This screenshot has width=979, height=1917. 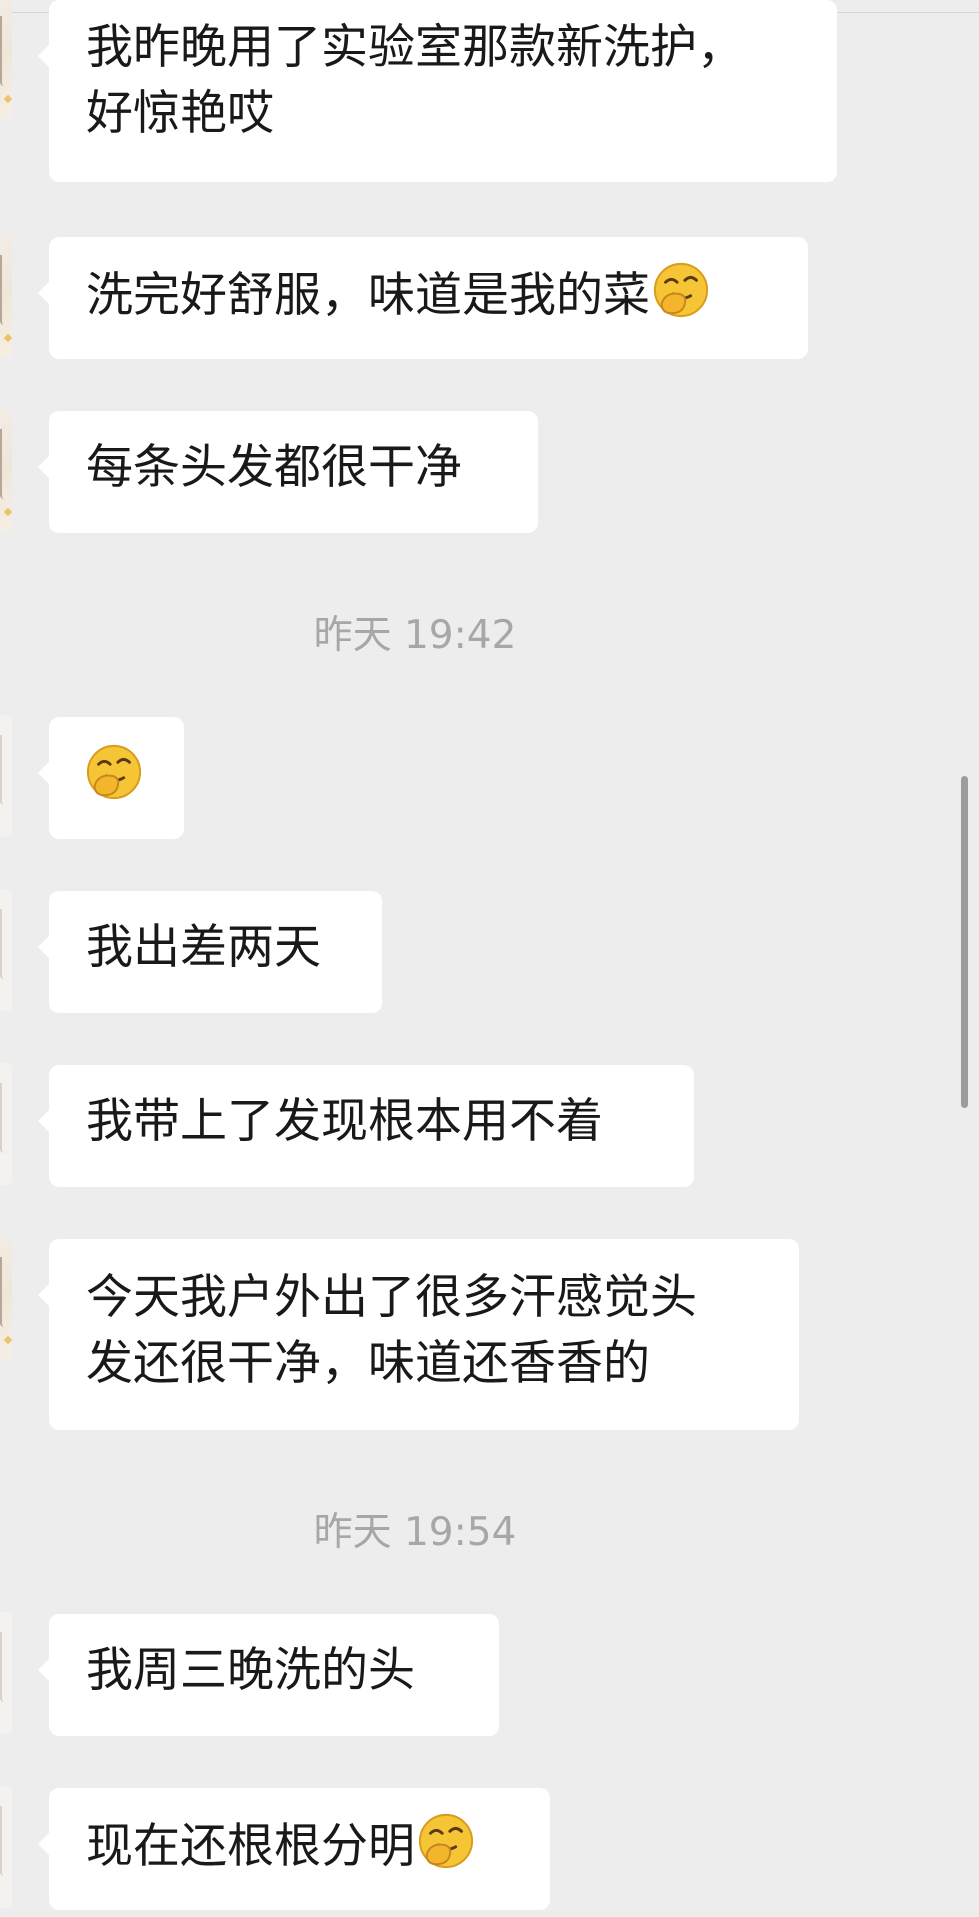 I want to click on message-bubble: 我带上了发现根本用不着, so click(x=366, y=1126).